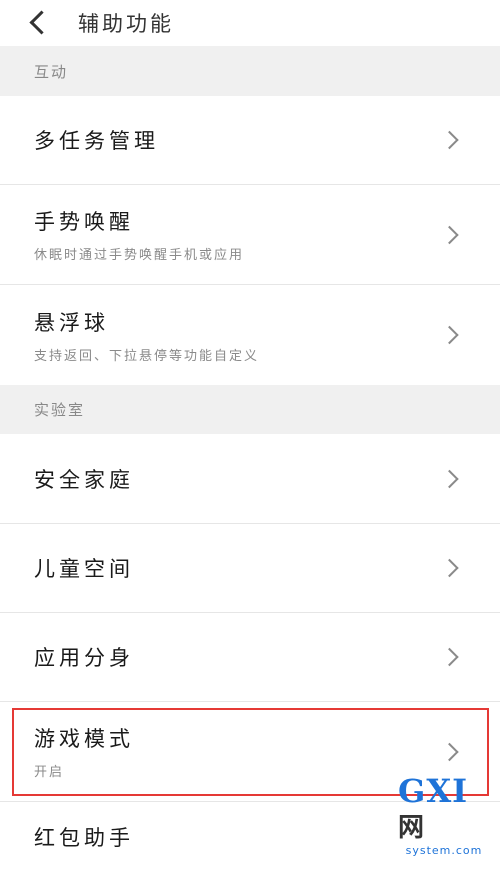  What do you see at coordinates (250, 409) in the screenshot?
I see `section-header-lab: 实验室` at bounding box center [250, 409].